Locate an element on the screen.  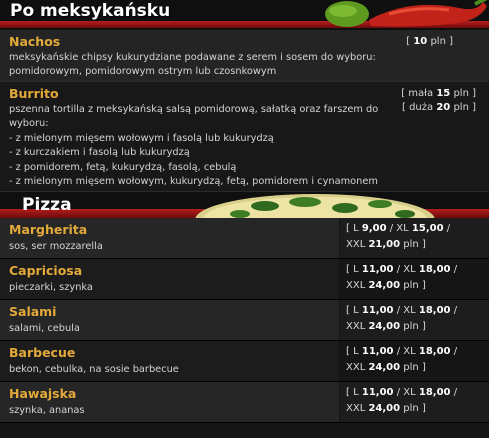
pizza-name: Margherita is located at coordinates (48, 229).